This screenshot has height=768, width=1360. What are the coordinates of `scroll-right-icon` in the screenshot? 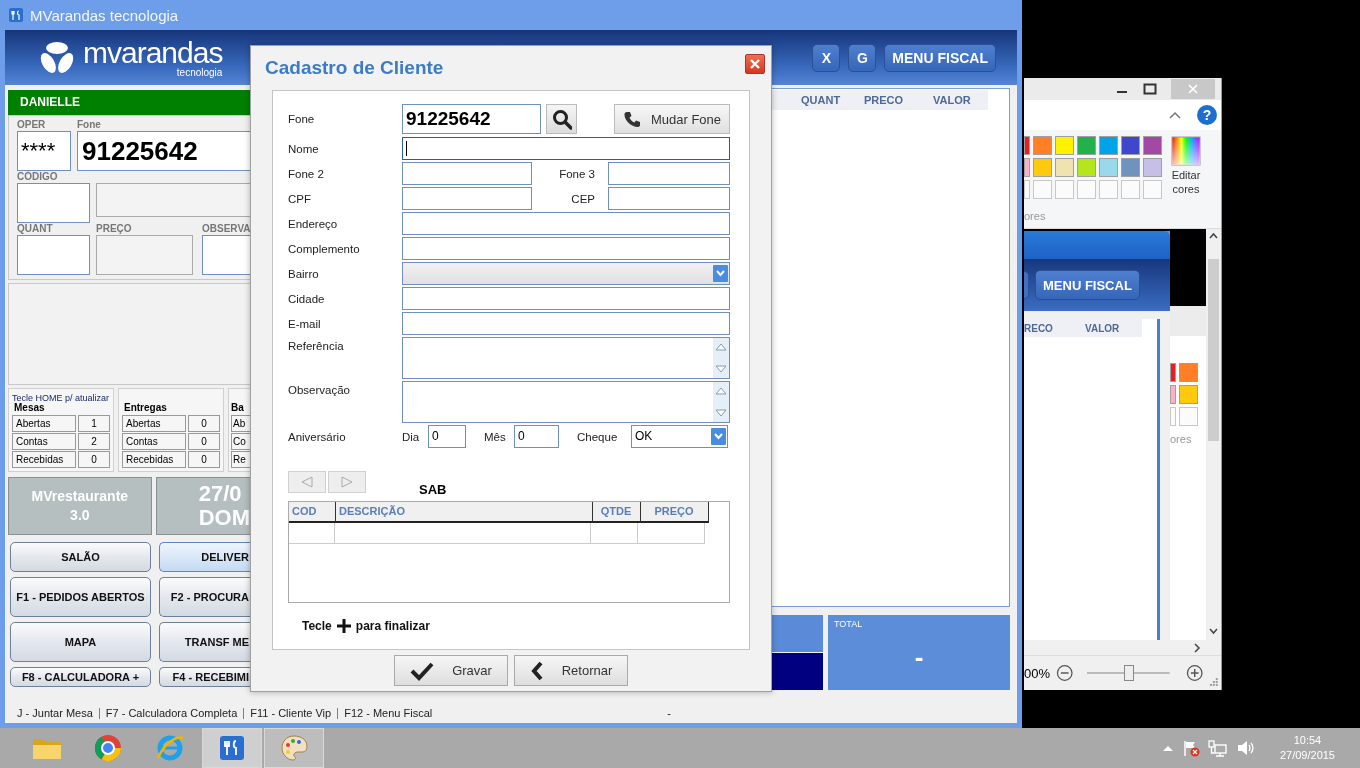 It's located at (1197, 647).